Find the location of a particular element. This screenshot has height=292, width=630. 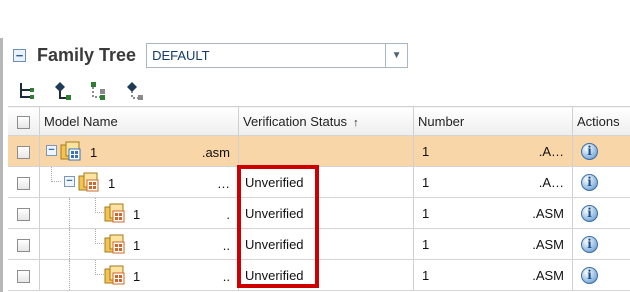

select-all-checkbox is located at coordinates (23, 122).